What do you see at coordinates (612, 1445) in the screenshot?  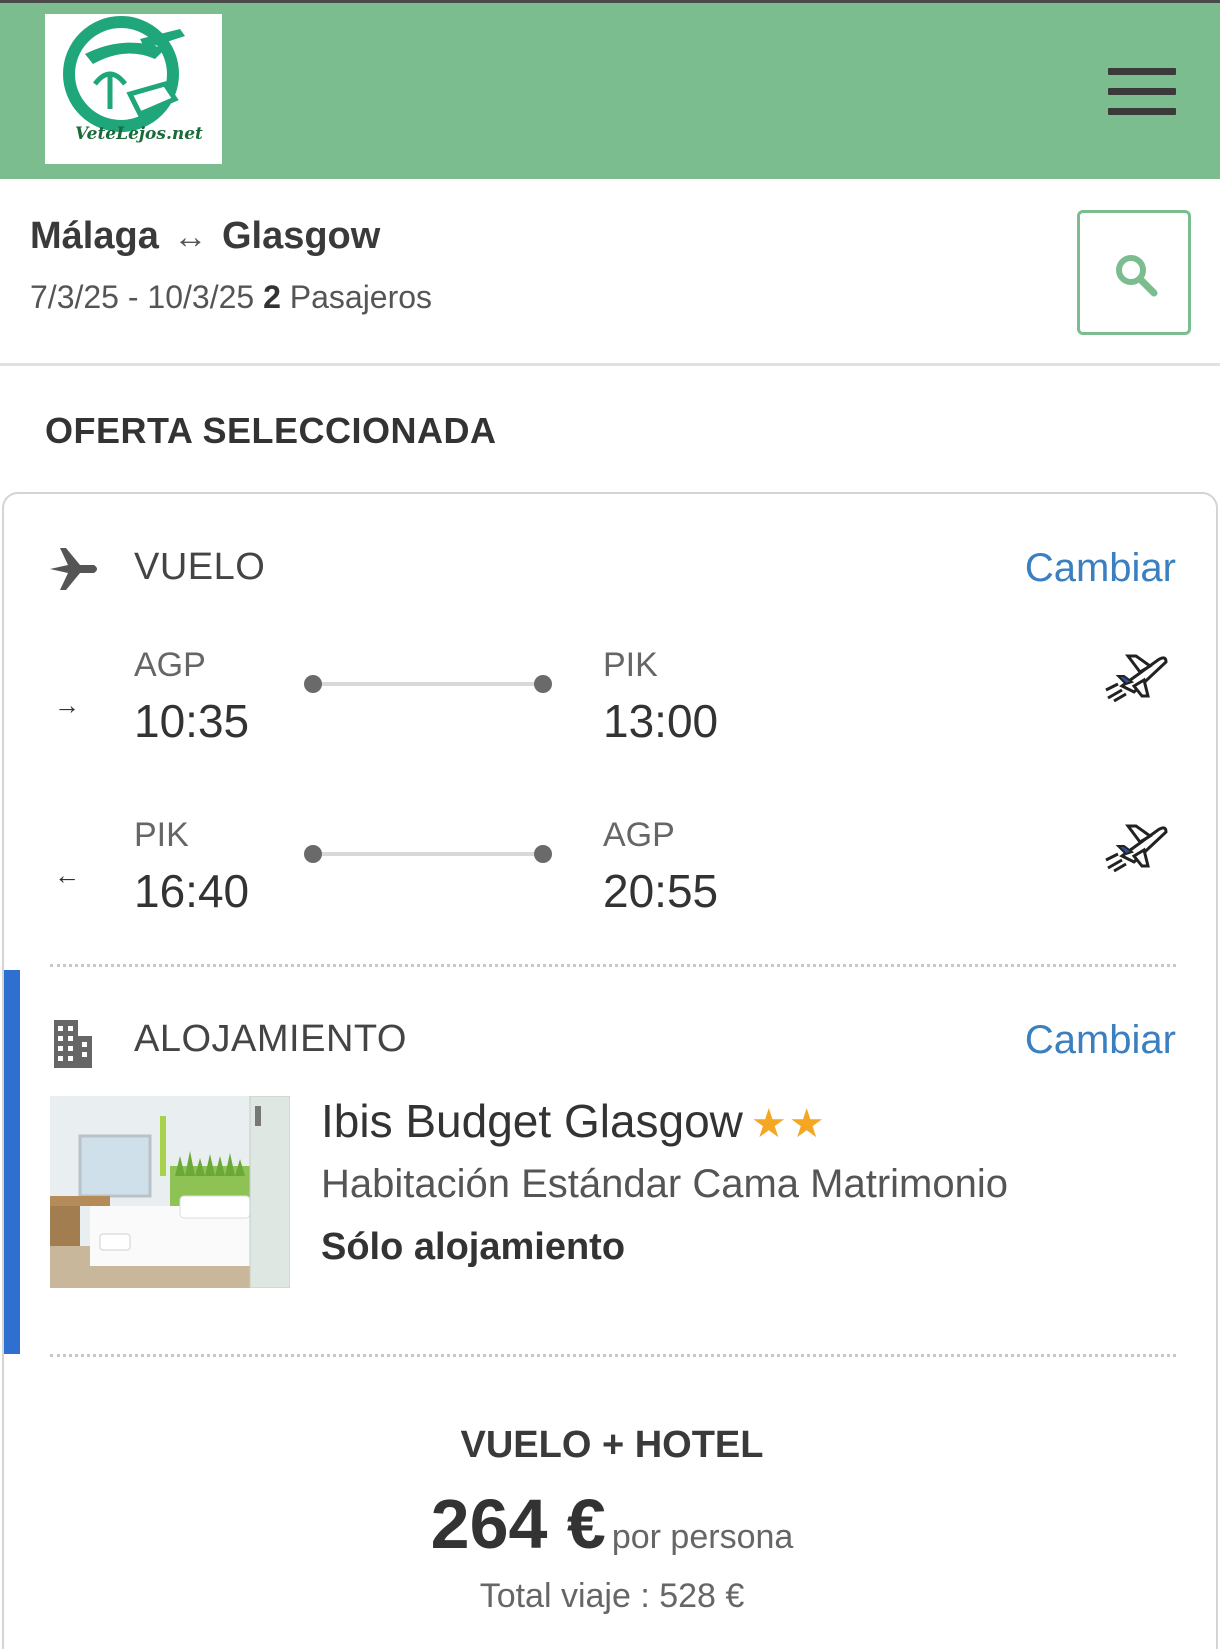 I see `package-title: VUELO + HOTEL` at bounding box center [612, 1445].